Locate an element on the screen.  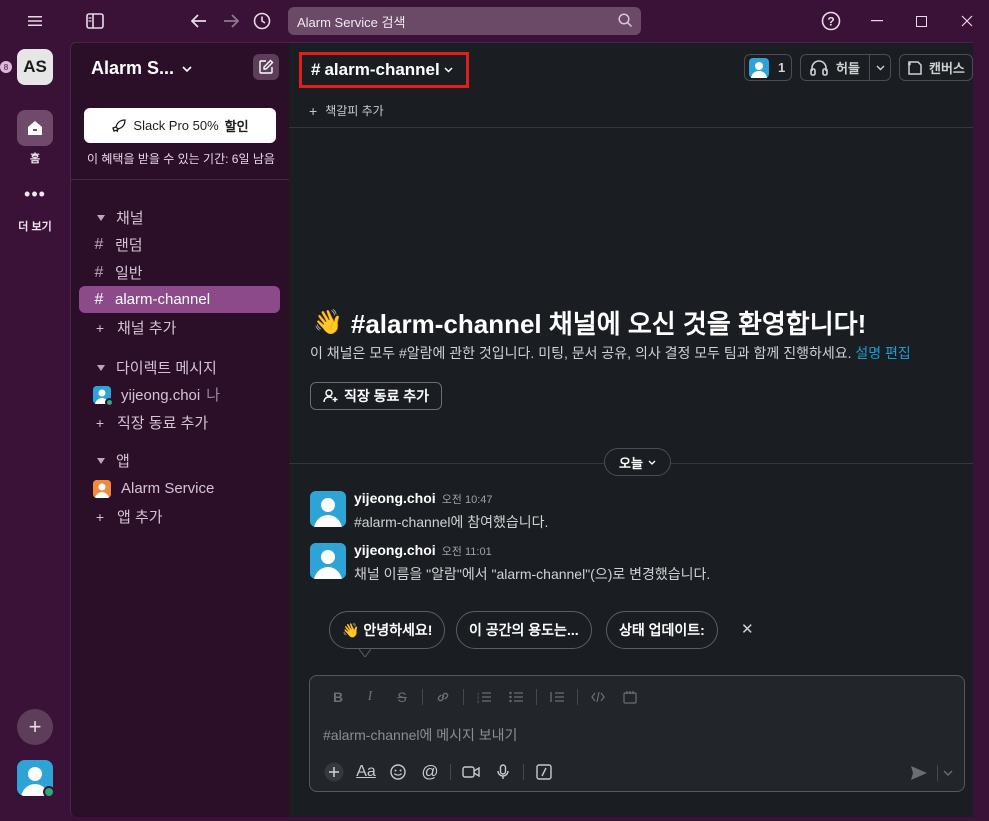
sidebar-item-app-alarm-service: Alarm Service is located at coordinates (179, 488).